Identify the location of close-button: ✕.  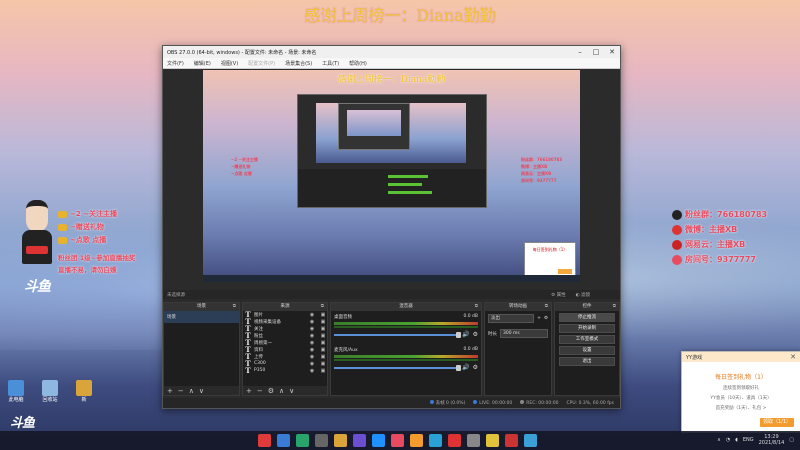
(612, 52).